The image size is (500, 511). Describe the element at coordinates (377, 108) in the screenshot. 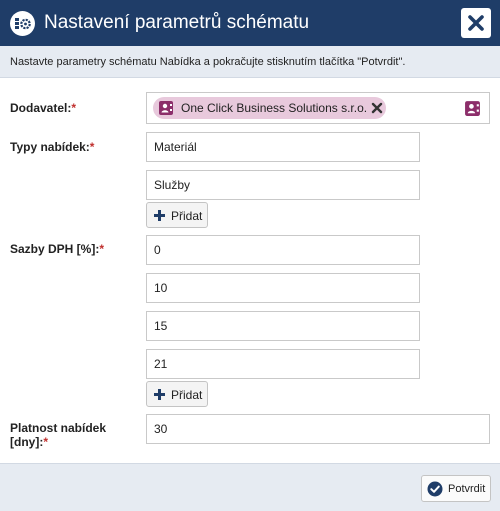

I see `remove-tag-icon` at that location.